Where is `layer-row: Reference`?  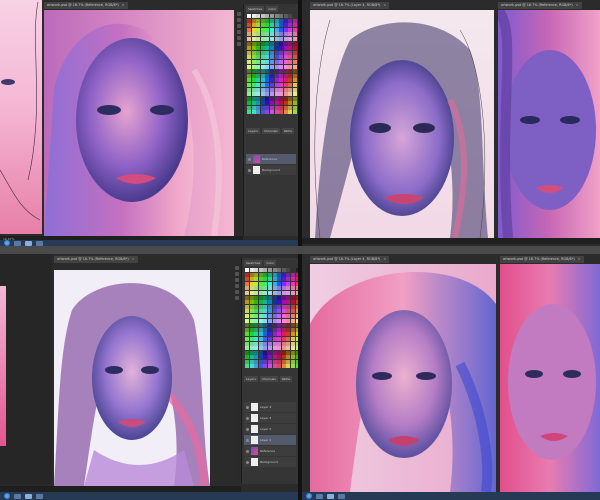
layer-row: Reference is located at coordinates (271, 159).